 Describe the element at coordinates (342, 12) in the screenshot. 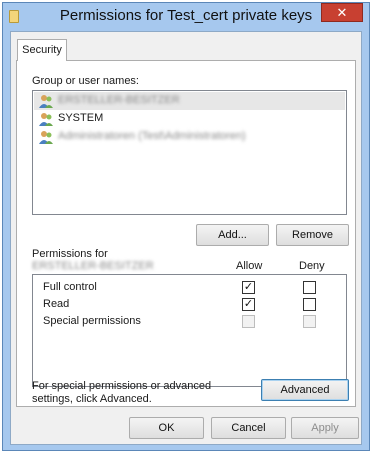

I see `close-button: ✕` at that location.